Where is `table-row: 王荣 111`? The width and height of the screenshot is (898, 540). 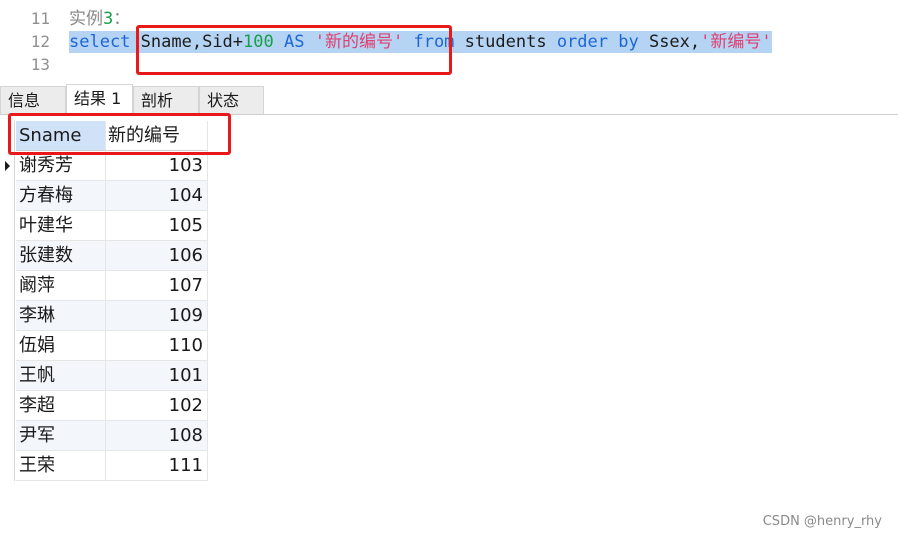
table-row: 王荣 111 is located at coordinates (104, 466).